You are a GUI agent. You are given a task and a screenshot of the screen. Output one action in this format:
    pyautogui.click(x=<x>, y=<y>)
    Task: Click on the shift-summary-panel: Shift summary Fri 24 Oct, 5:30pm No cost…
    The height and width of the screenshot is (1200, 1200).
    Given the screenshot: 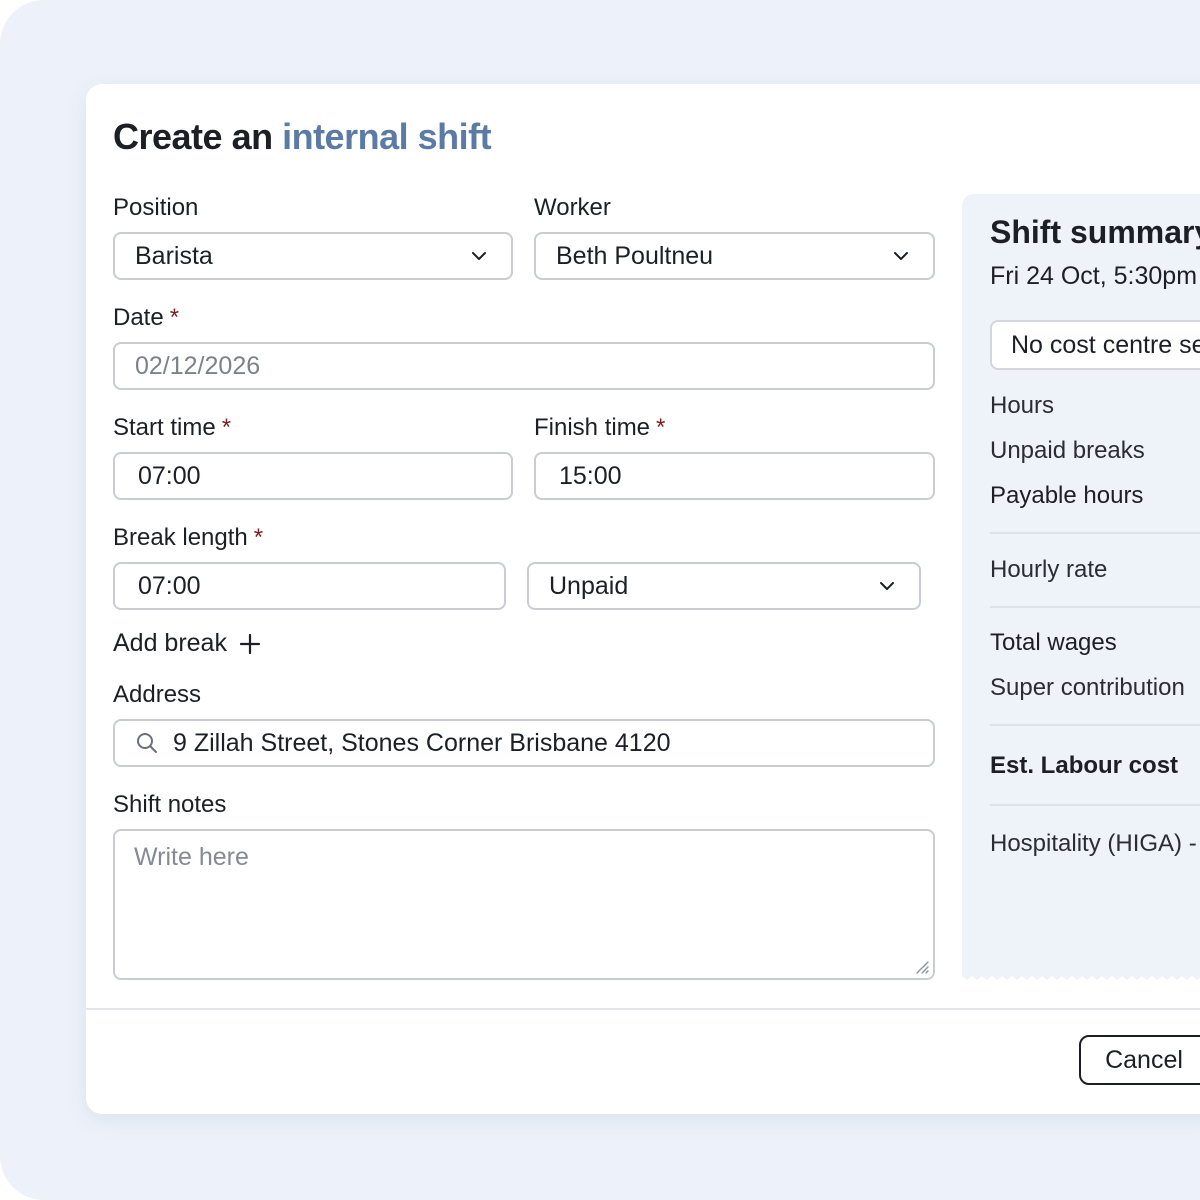 What is the action you would take?
    pyautogui.click(x=1081, y=585)
    